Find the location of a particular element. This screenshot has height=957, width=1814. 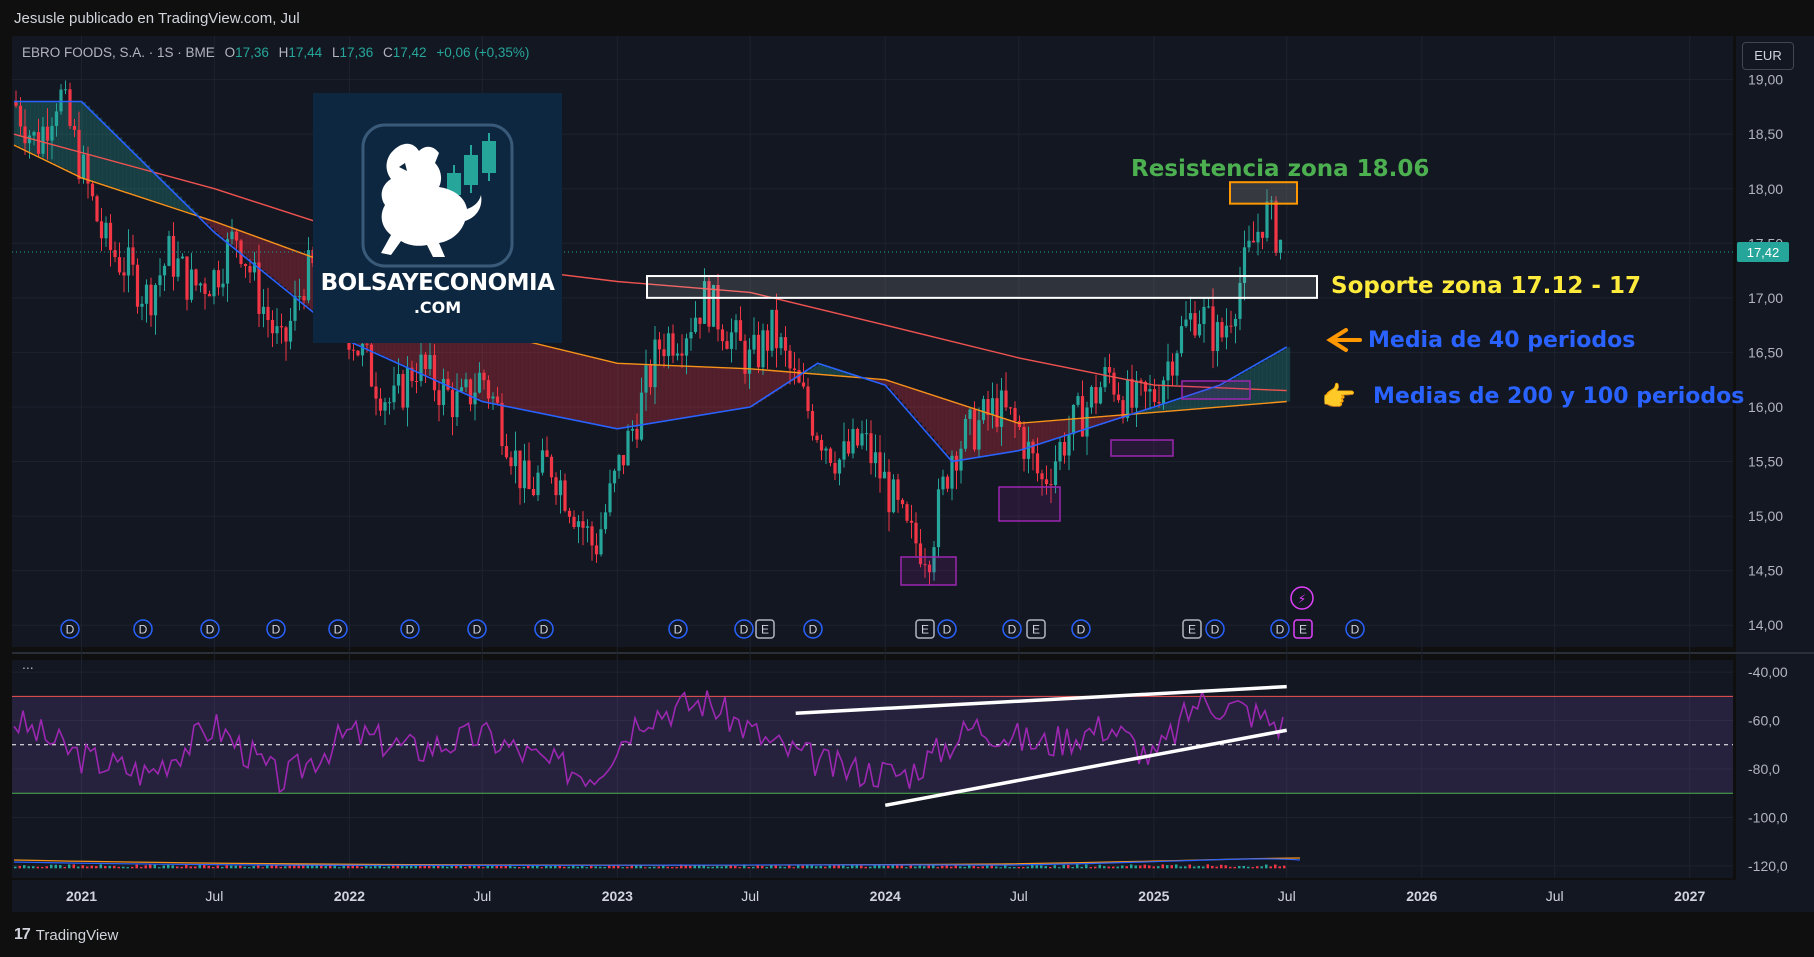

tradingview-logo: 17 TradingView is located at coordinates (66, 935).